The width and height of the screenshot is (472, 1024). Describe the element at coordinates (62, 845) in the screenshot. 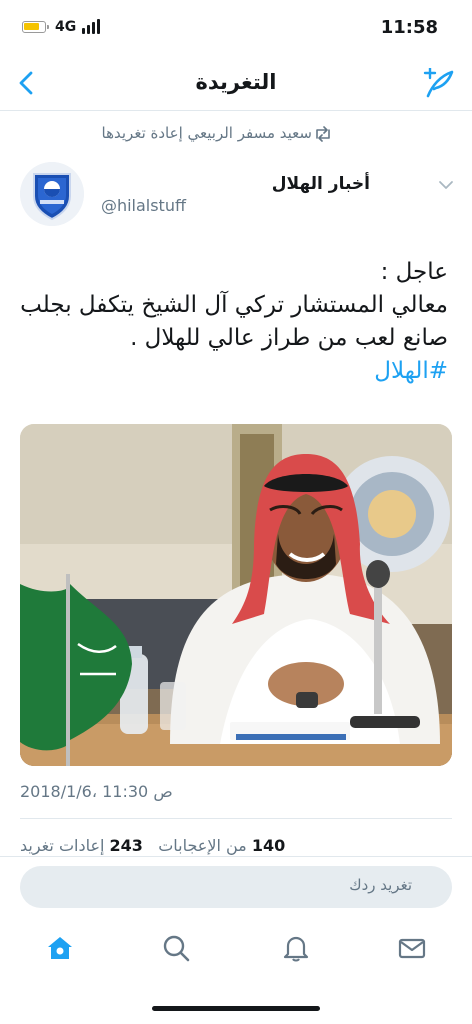

I see `retweets-label: إعادات تغريد` at that location.